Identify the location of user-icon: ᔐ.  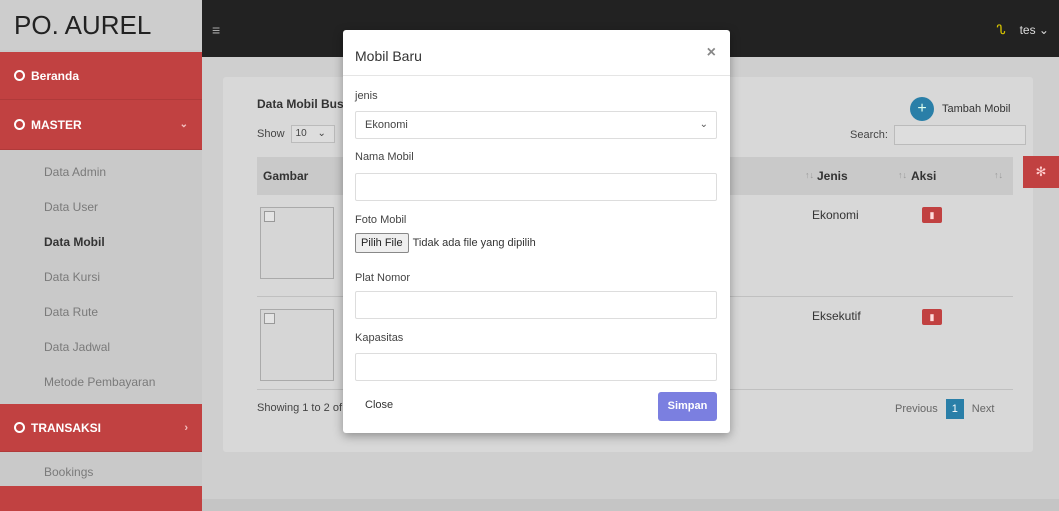
(1001, 29).